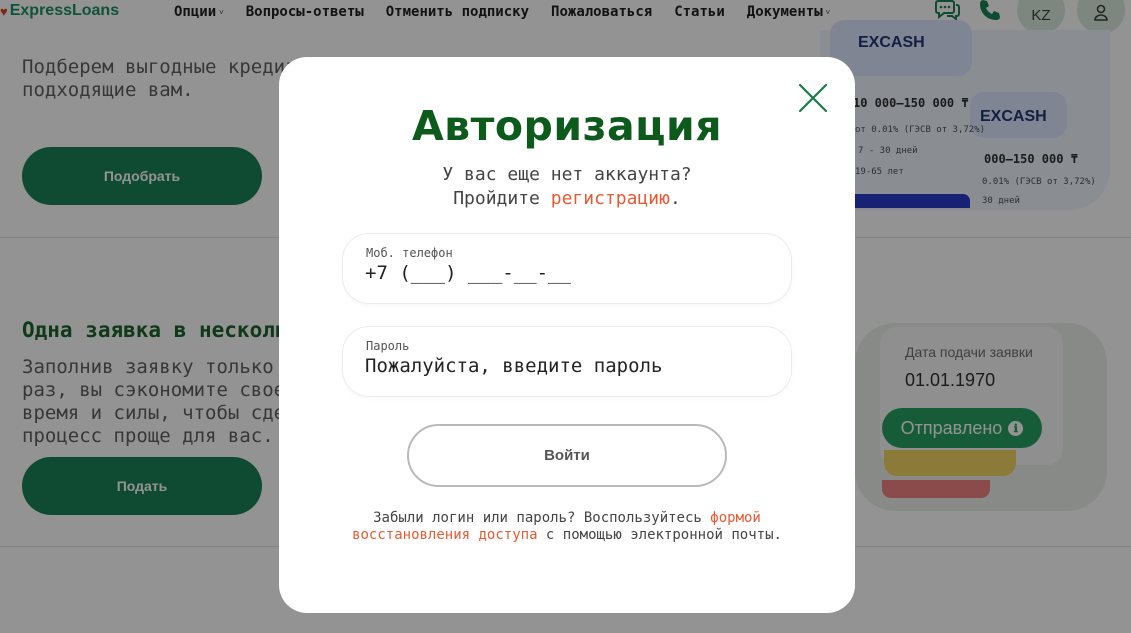 The image size is (1131, 633). I want to click on password-label: Пароль, so click(388, 346).